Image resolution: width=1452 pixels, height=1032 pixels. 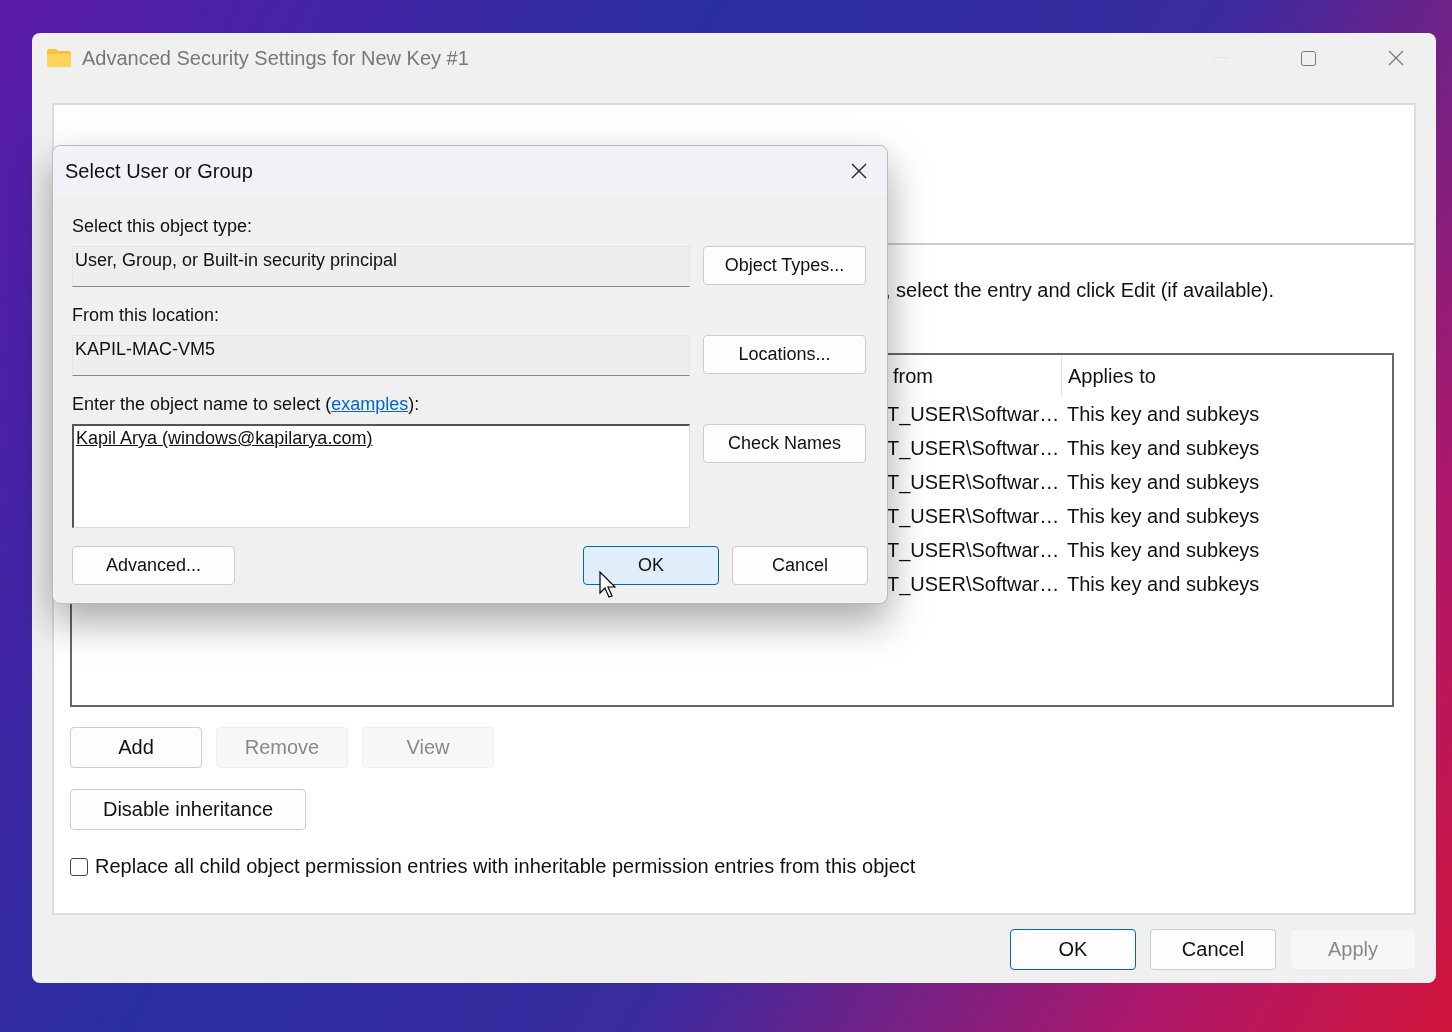 I want to click on window-title: Advanced Security Settings for New Key #1, so click(x=275, y=58).